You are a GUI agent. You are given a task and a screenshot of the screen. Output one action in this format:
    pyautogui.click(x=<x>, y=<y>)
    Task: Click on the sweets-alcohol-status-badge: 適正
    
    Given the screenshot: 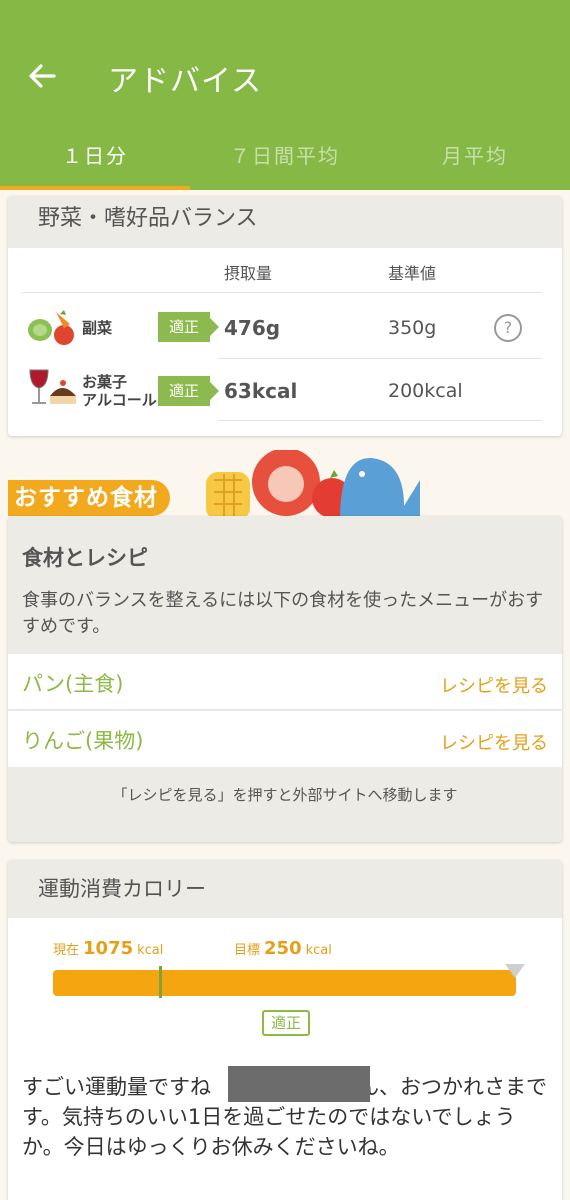 What is the action you would take?
    pyautogui.click(x=188, y=391)
    